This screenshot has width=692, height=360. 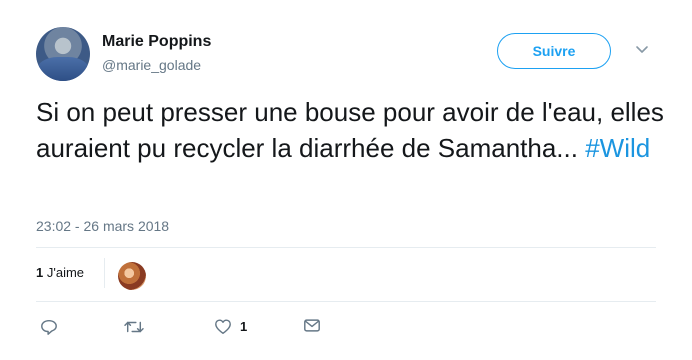 What do you see at coordinates (554, 51) in the screenshot?
I see `follow-button: Suivre` at bounding box center [554, 51].